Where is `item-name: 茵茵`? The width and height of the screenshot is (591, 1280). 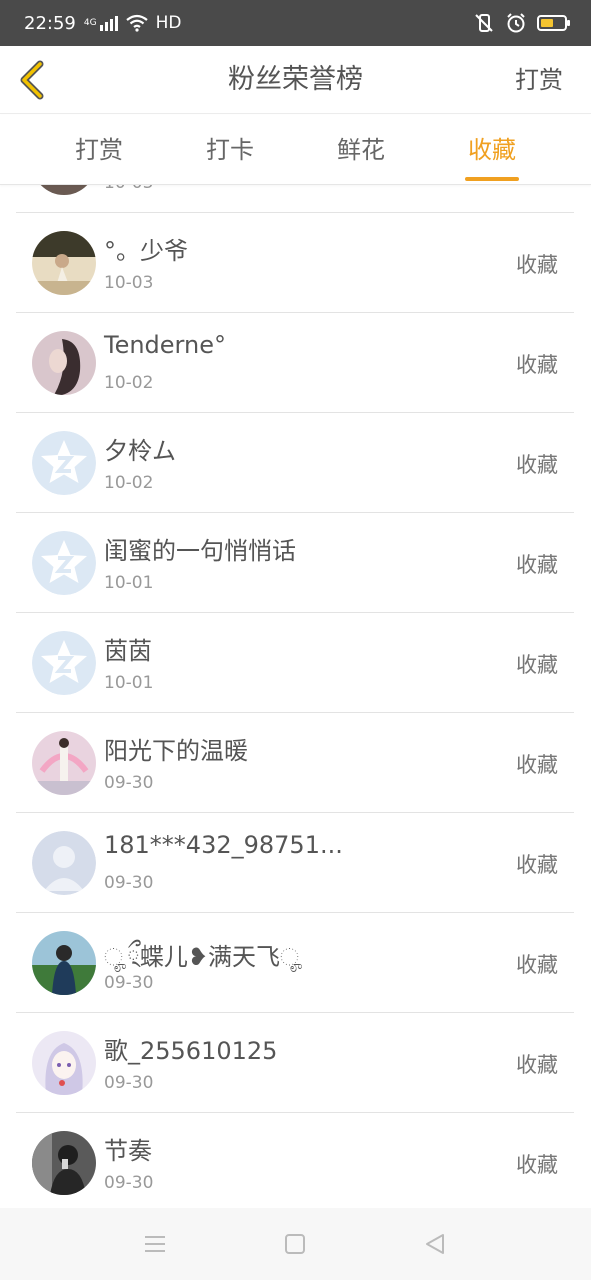
item-name: 茵茵 is located at coordinates (128, 651).